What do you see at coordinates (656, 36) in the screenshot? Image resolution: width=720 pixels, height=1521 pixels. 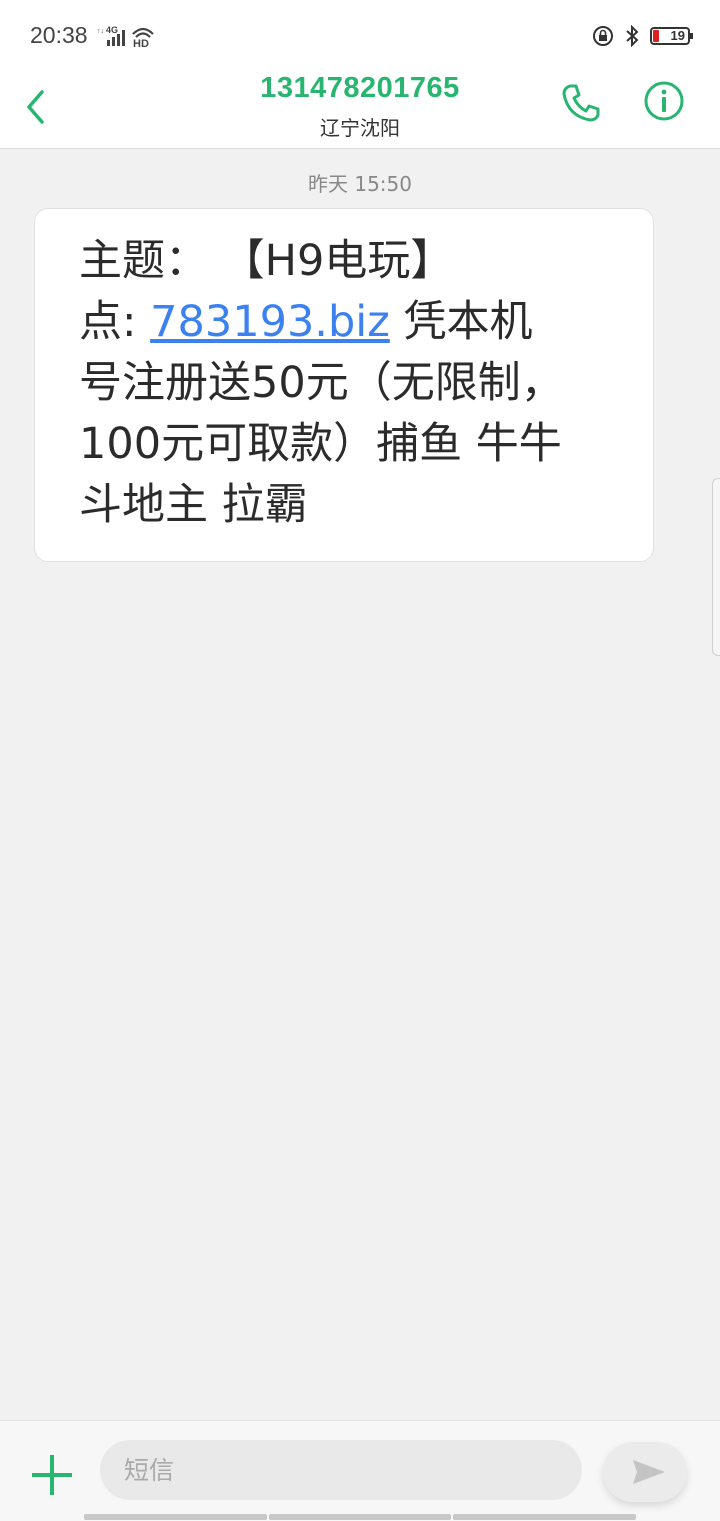 I see `battery-fill` at bounding box center [656, 36].